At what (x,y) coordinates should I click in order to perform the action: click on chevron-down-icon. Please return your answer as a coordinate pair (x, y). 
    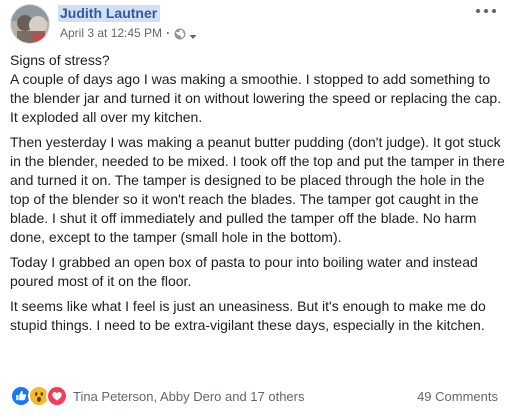
    Looking at the image, I should click on (193, 34).